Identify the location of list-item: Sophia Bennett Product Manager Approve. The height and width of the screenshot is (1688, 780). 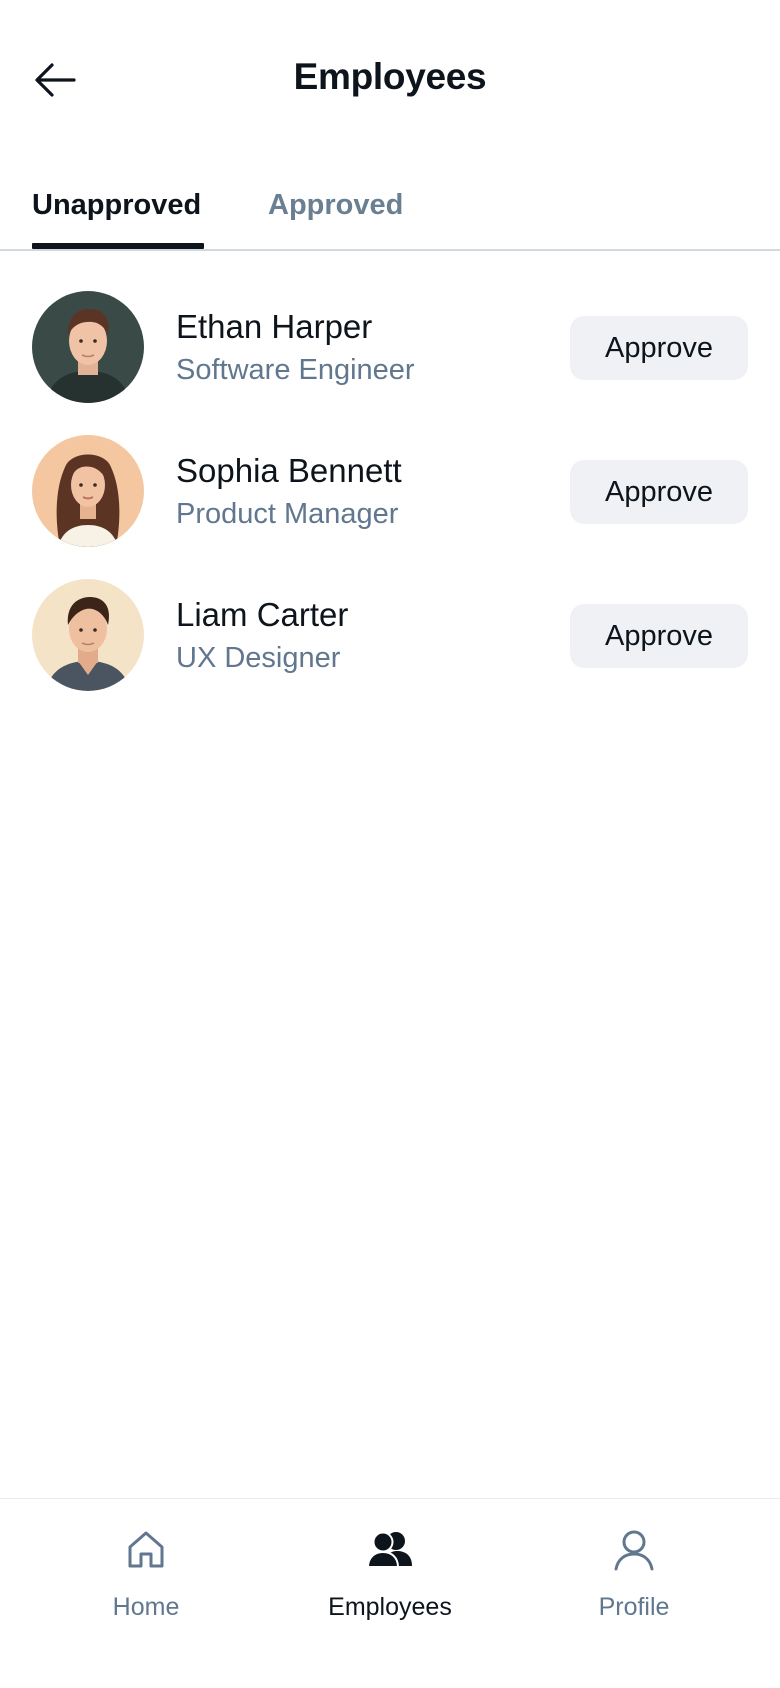
(390, 504).